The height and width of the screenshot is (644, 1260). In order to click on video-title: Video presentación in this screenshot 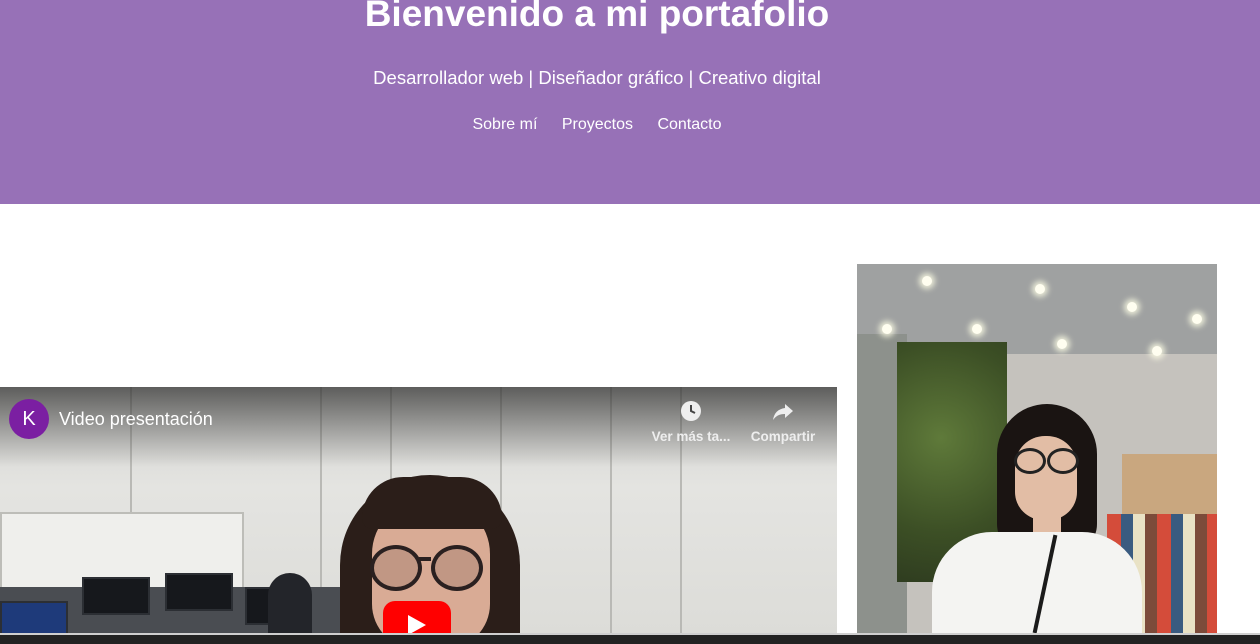, I will do `click(136, 419)`.